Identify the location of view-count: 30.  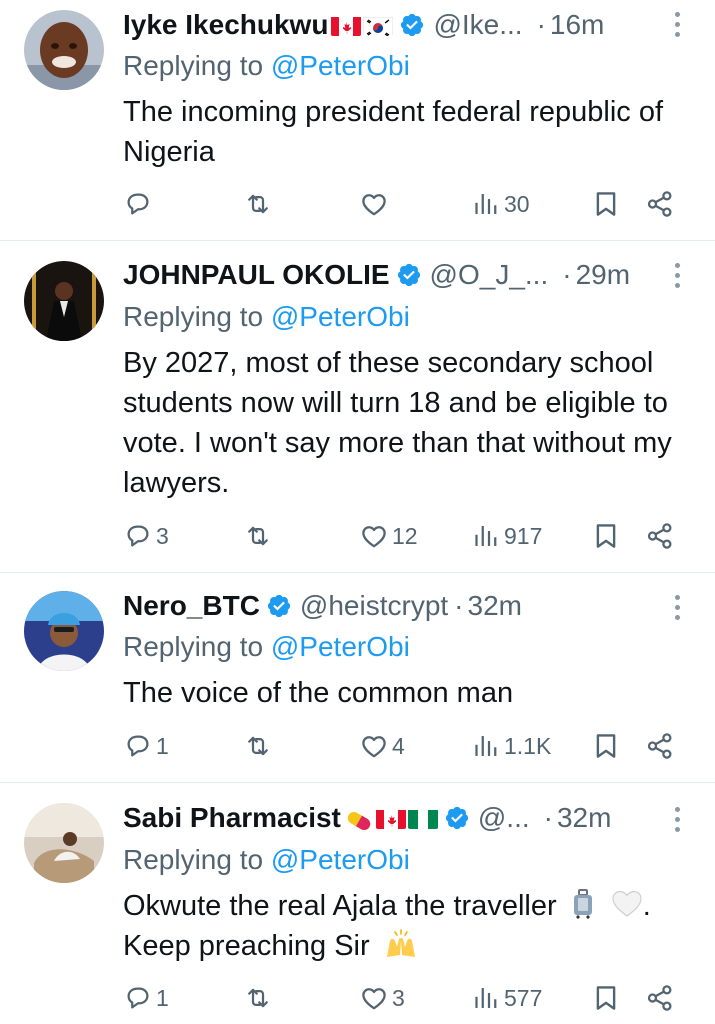
(517, 203).